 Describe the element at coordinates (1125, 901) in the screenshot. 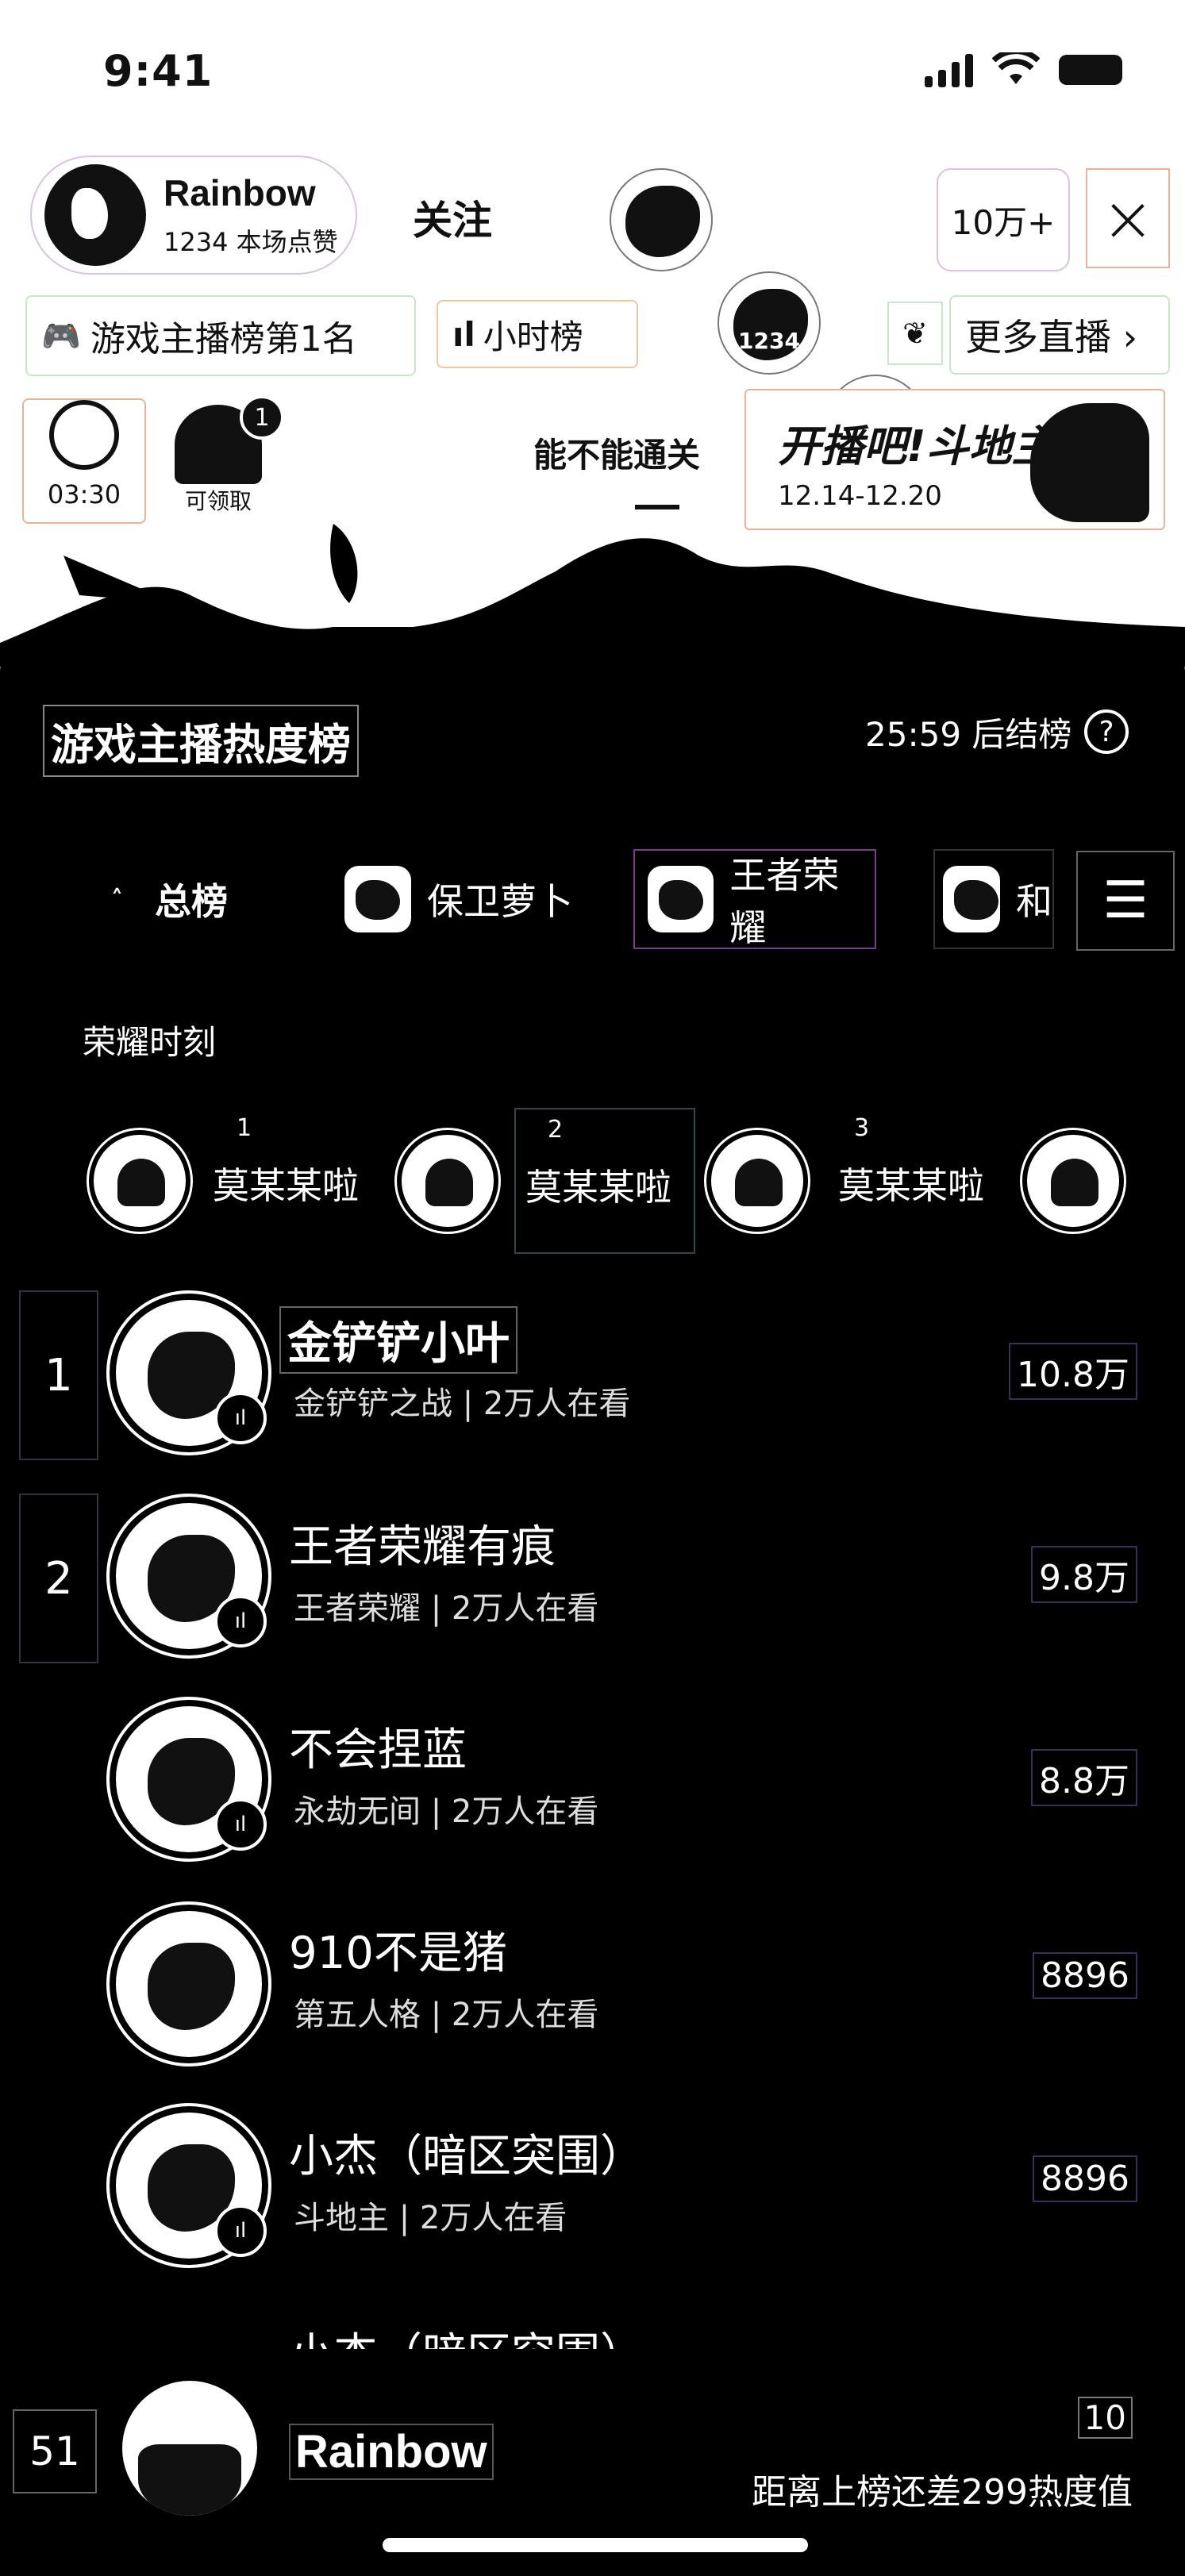

I see `menu-icon: ☰` at that location.